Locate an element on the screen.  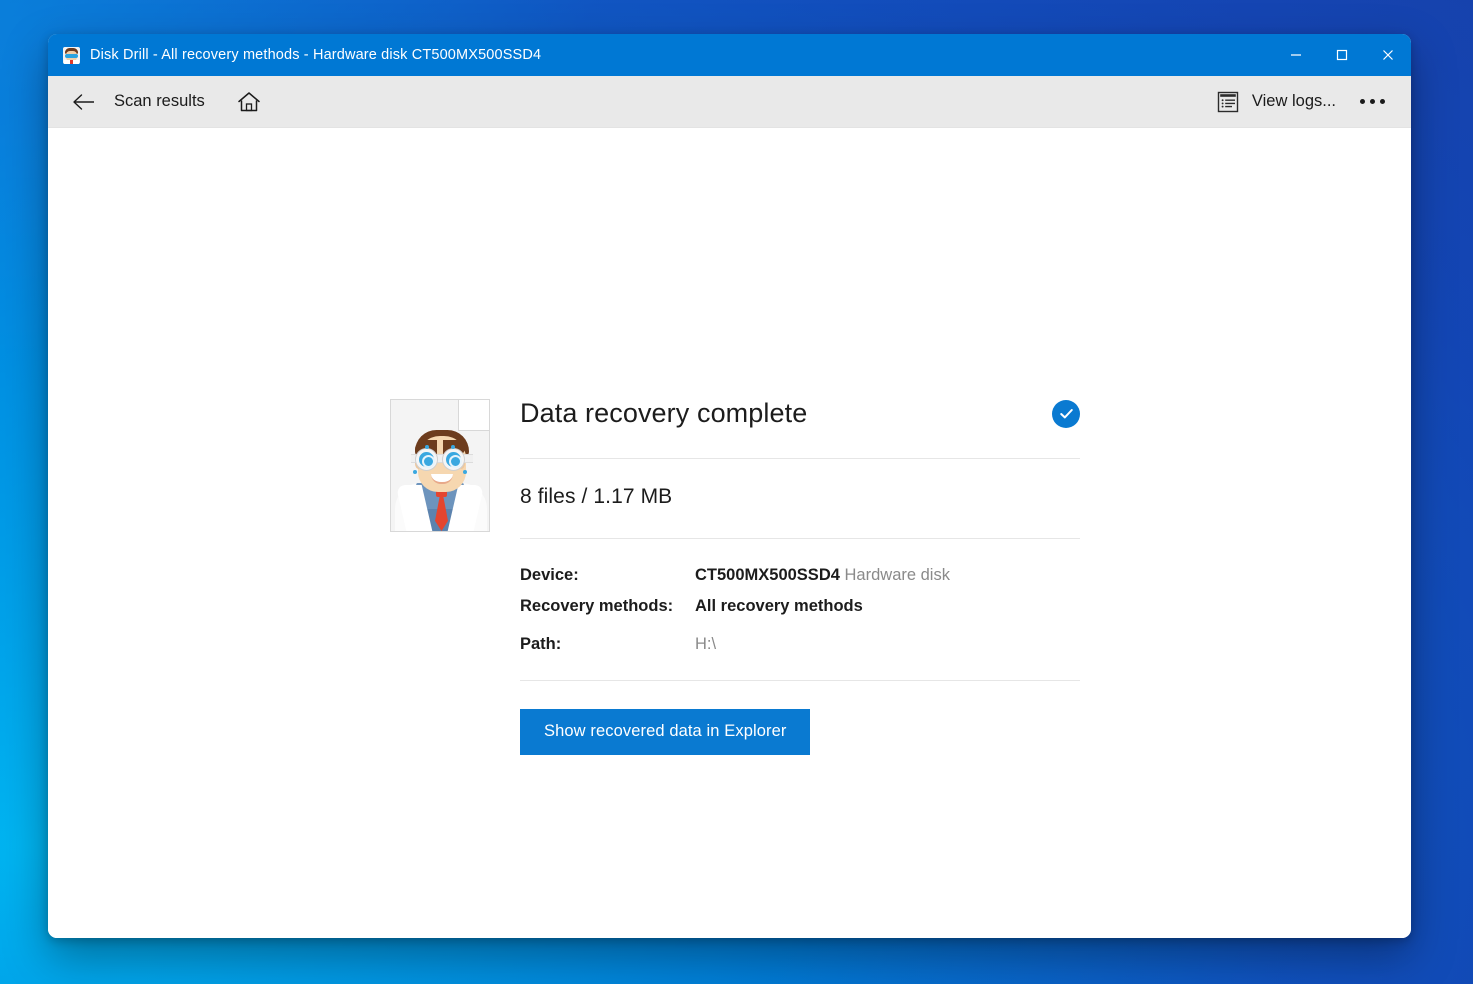
minimize-button is located at coordinates (1296, 55).